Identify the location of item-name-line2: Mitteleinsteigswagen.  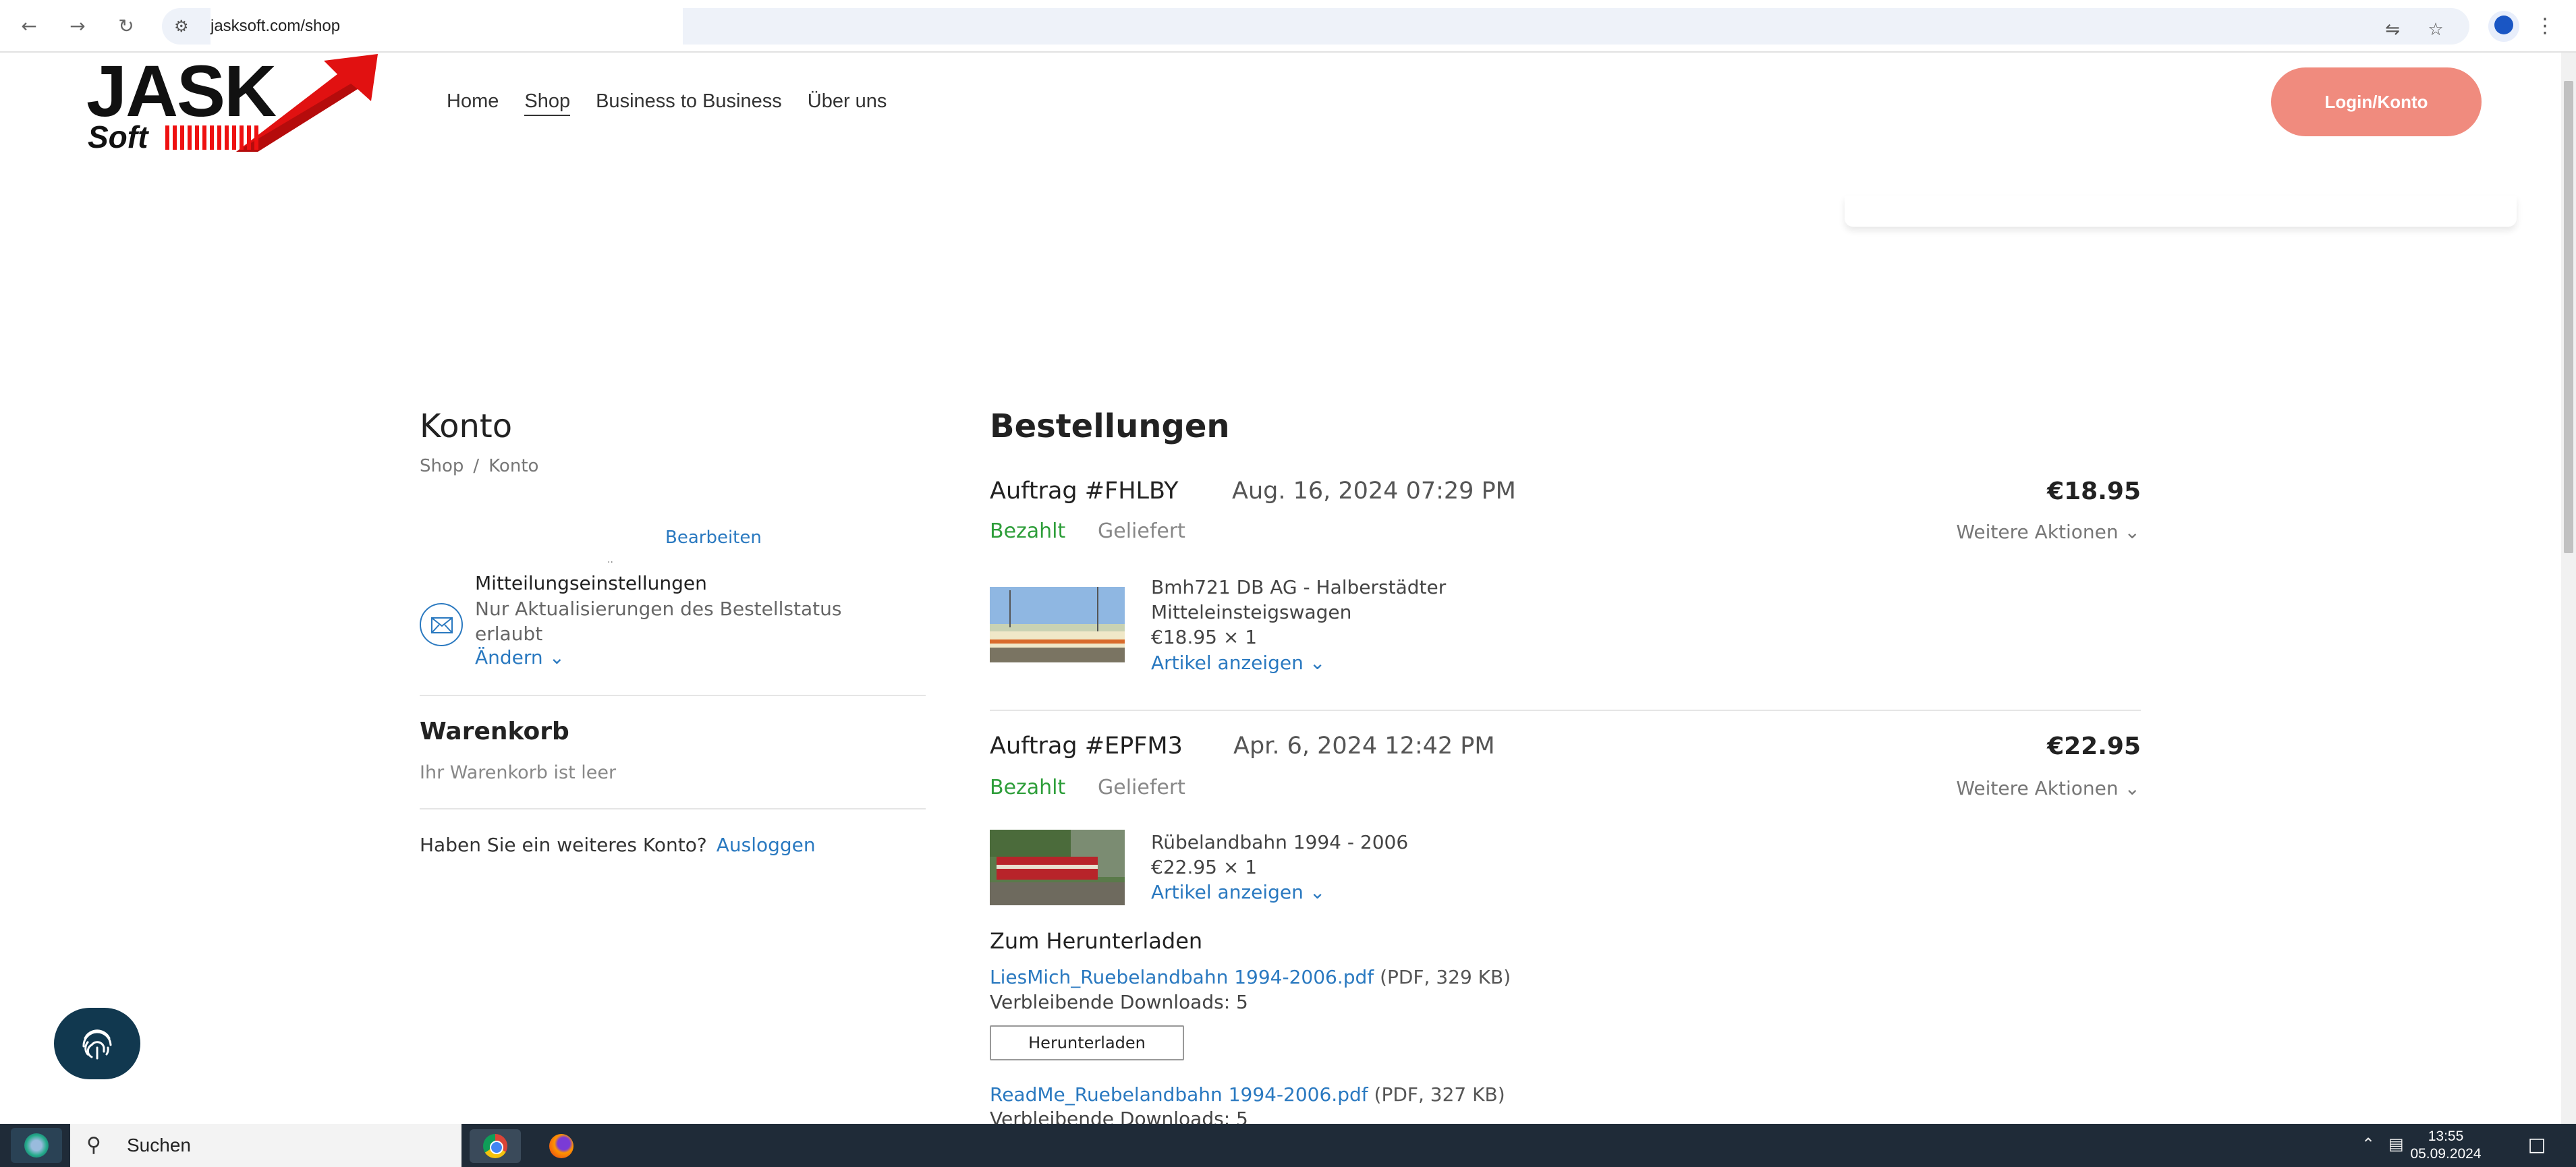
(1251, 612).